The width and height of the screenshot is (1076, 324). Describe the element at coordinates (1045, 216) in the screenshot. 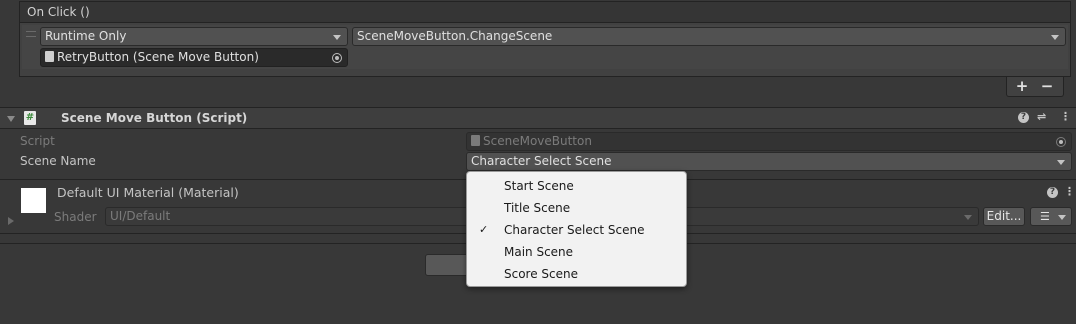

I see `list-options-icon: ☰` at that location.